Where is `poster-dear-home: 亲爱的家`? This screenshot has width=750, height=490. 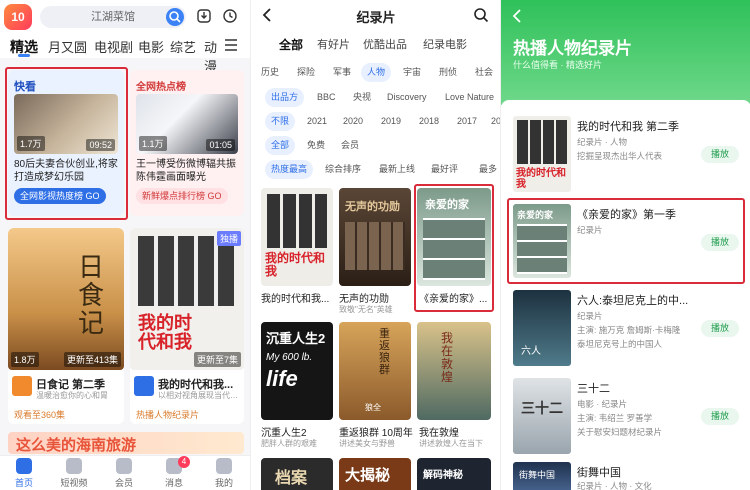
poster-dear-home: 亲爱的家 is located at coordinates (454, 237).